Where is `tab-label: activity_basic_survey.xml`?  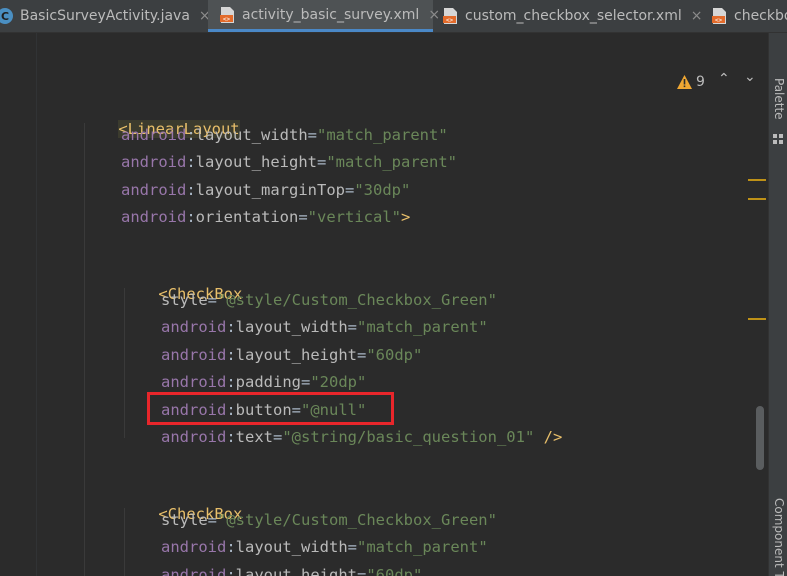
tab-label: activity_basic_survey.xml is located at coordinates (331, 14).